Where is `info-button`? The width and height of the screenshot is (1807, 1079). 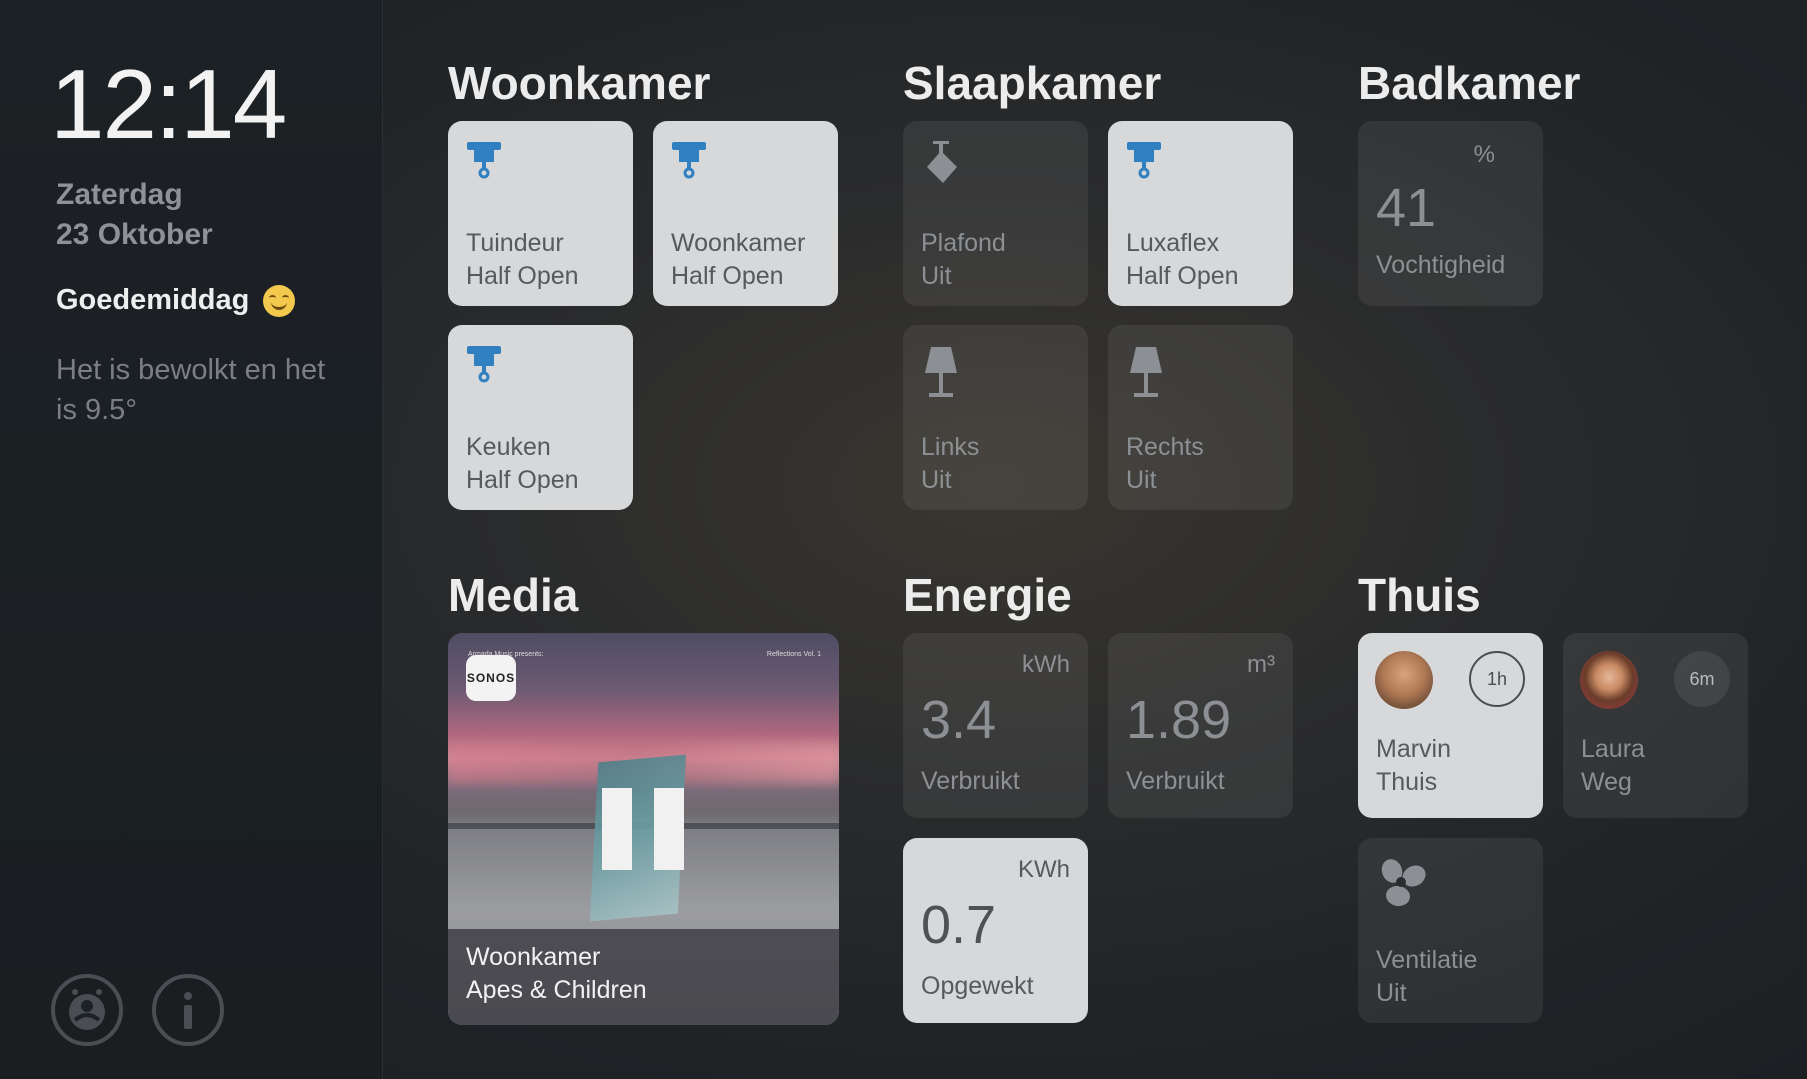 info-button is located at coordinates (188, 1010).